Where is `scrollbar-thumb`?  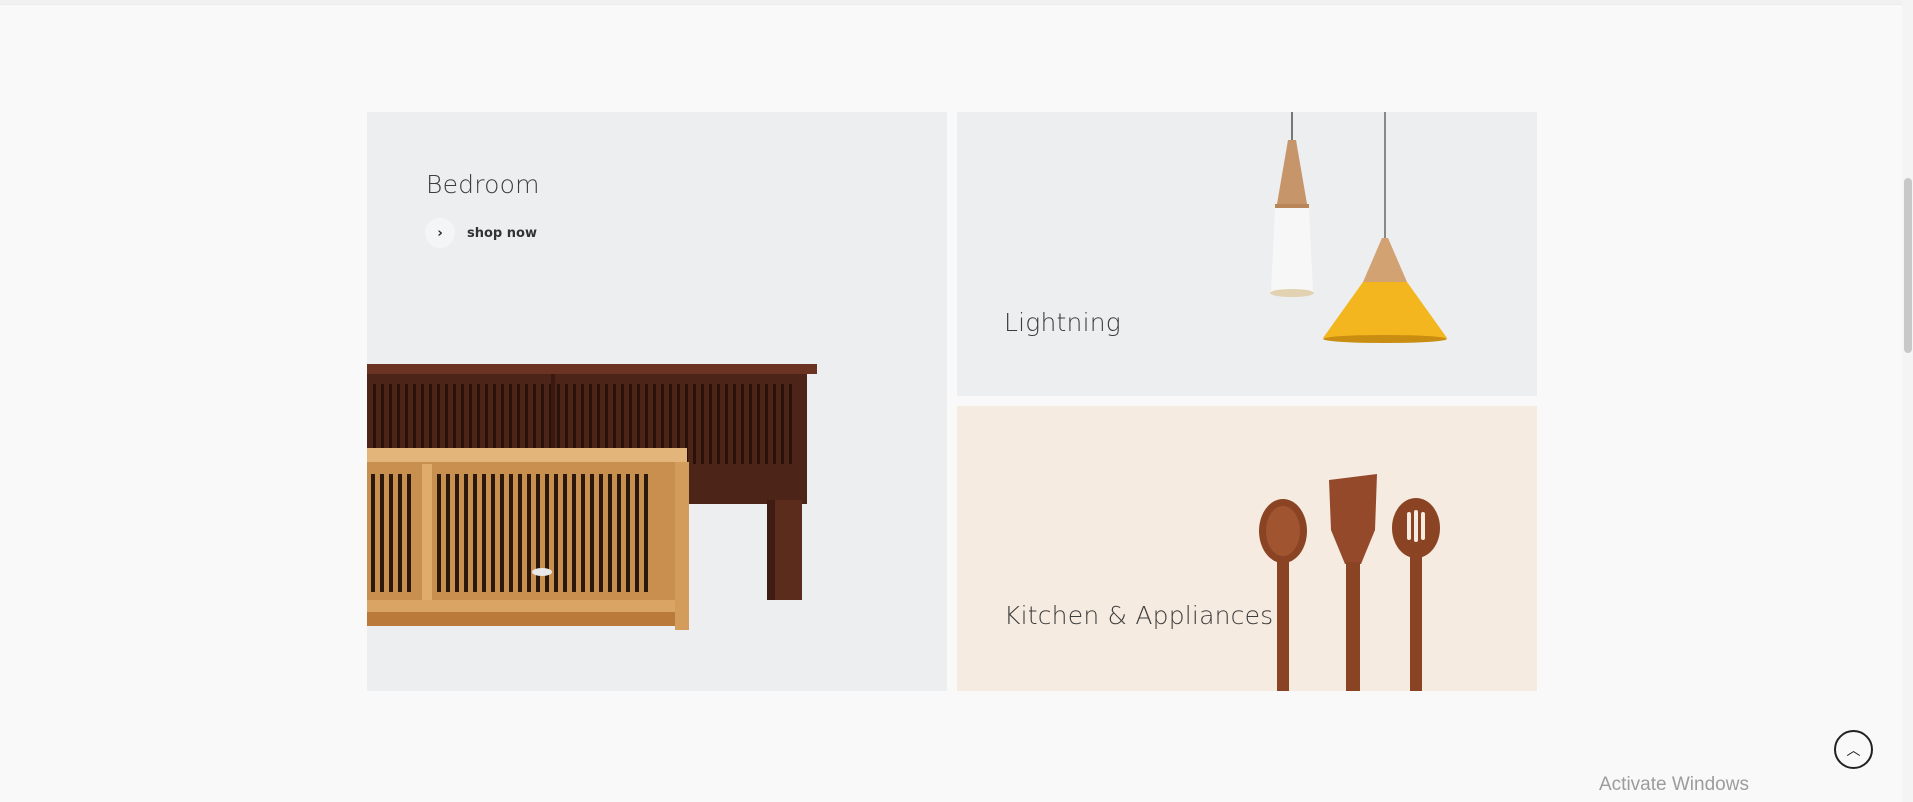 scrollbar-thumb is located at coordinates (1908, 265).